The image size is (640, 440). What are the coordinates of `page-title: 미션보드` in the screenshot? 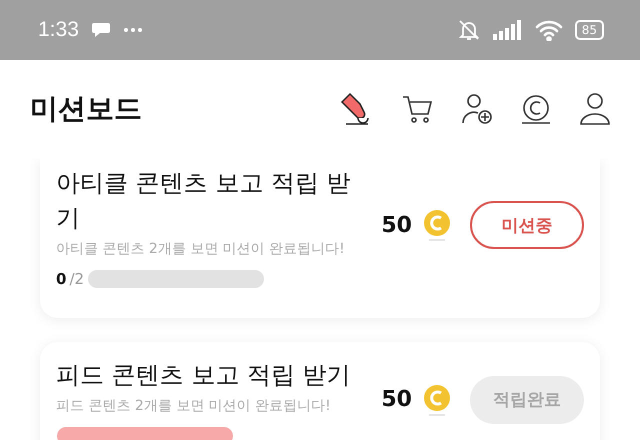 It's located at (86, 109).